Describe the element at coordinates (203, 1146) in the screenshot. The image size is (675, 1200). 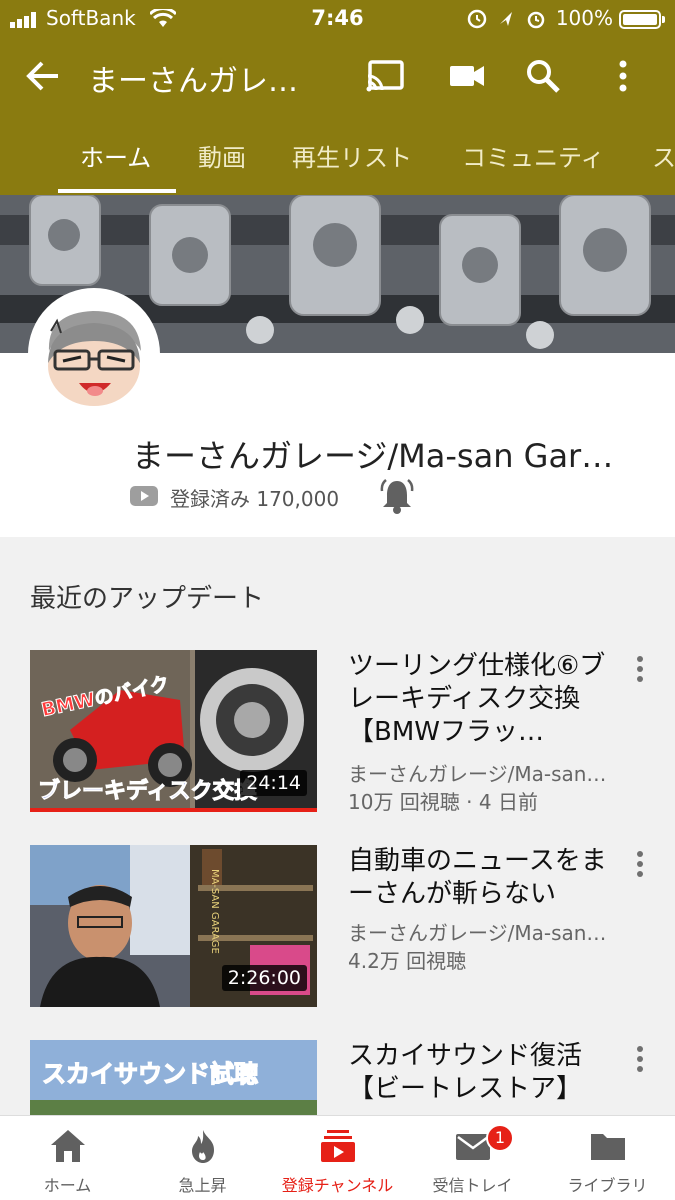
I see `flame-icon` at that location.